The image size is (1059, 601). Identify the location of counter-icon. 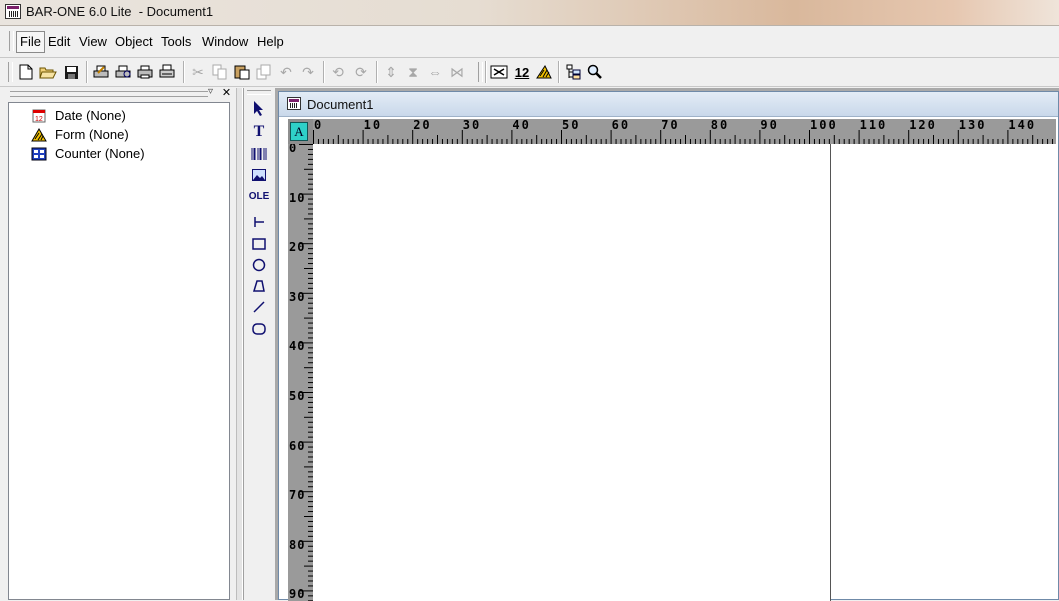
(39, 154).